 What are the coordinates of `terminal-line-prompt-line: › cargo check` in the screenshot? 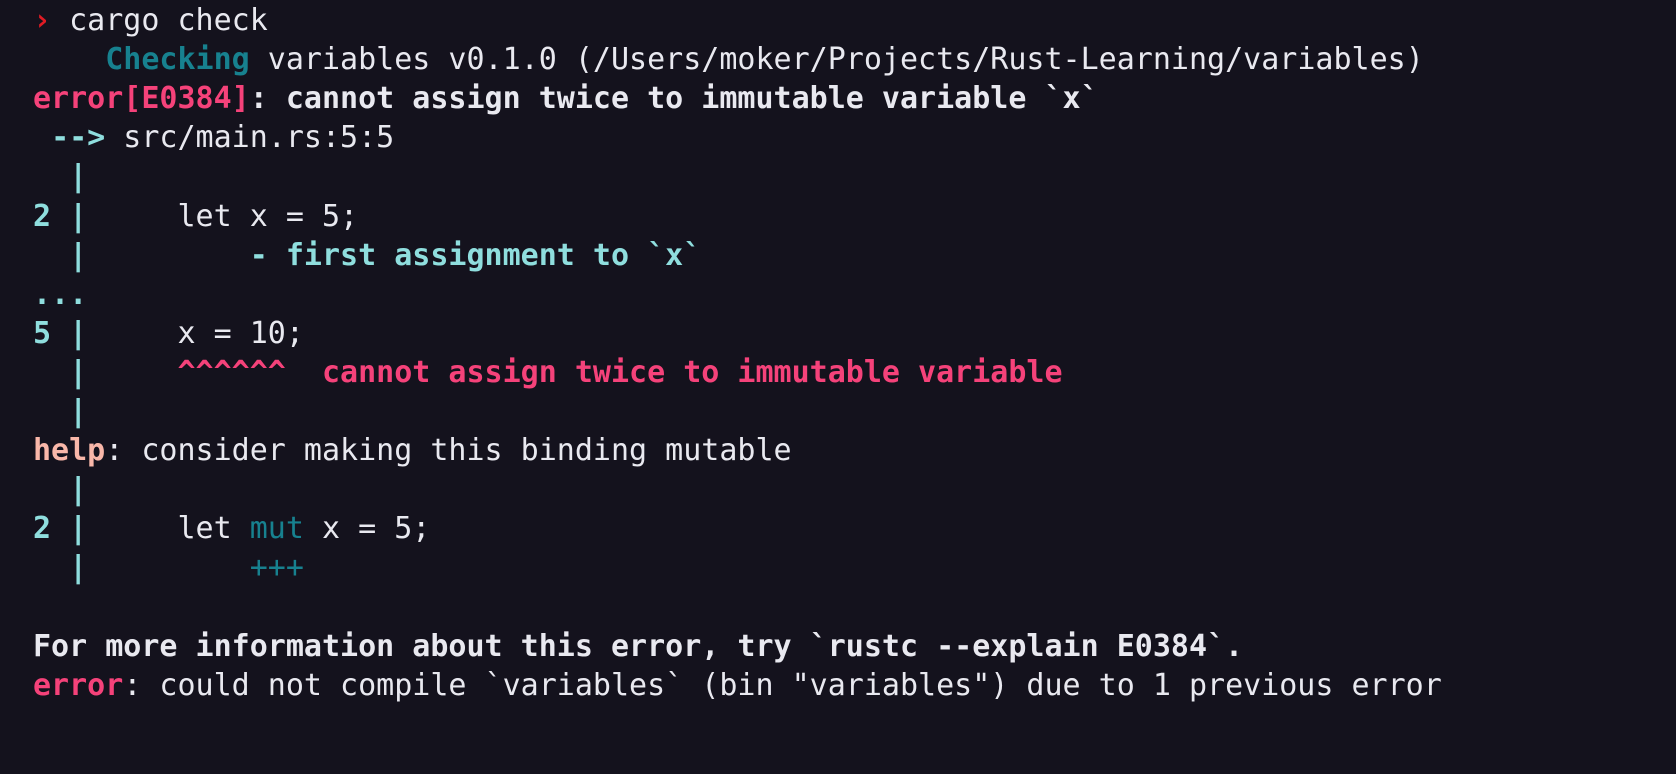 It's located at (150, 20).